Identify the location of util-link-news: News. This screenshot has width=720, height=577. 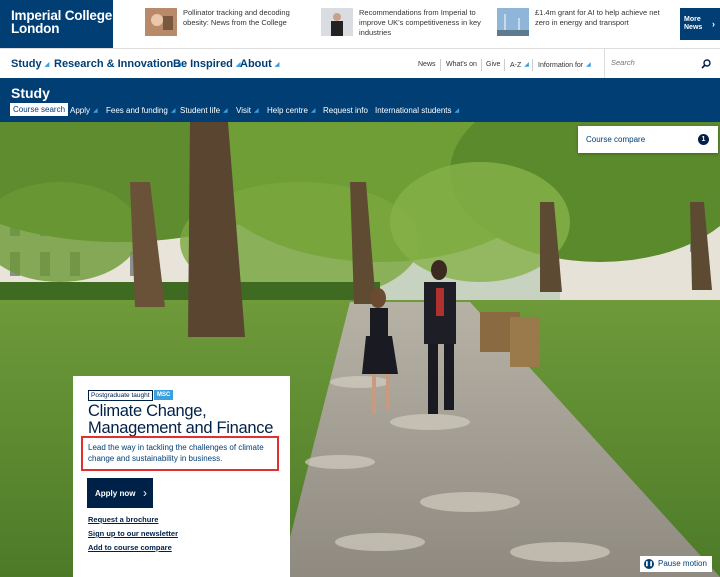
(427, 64).